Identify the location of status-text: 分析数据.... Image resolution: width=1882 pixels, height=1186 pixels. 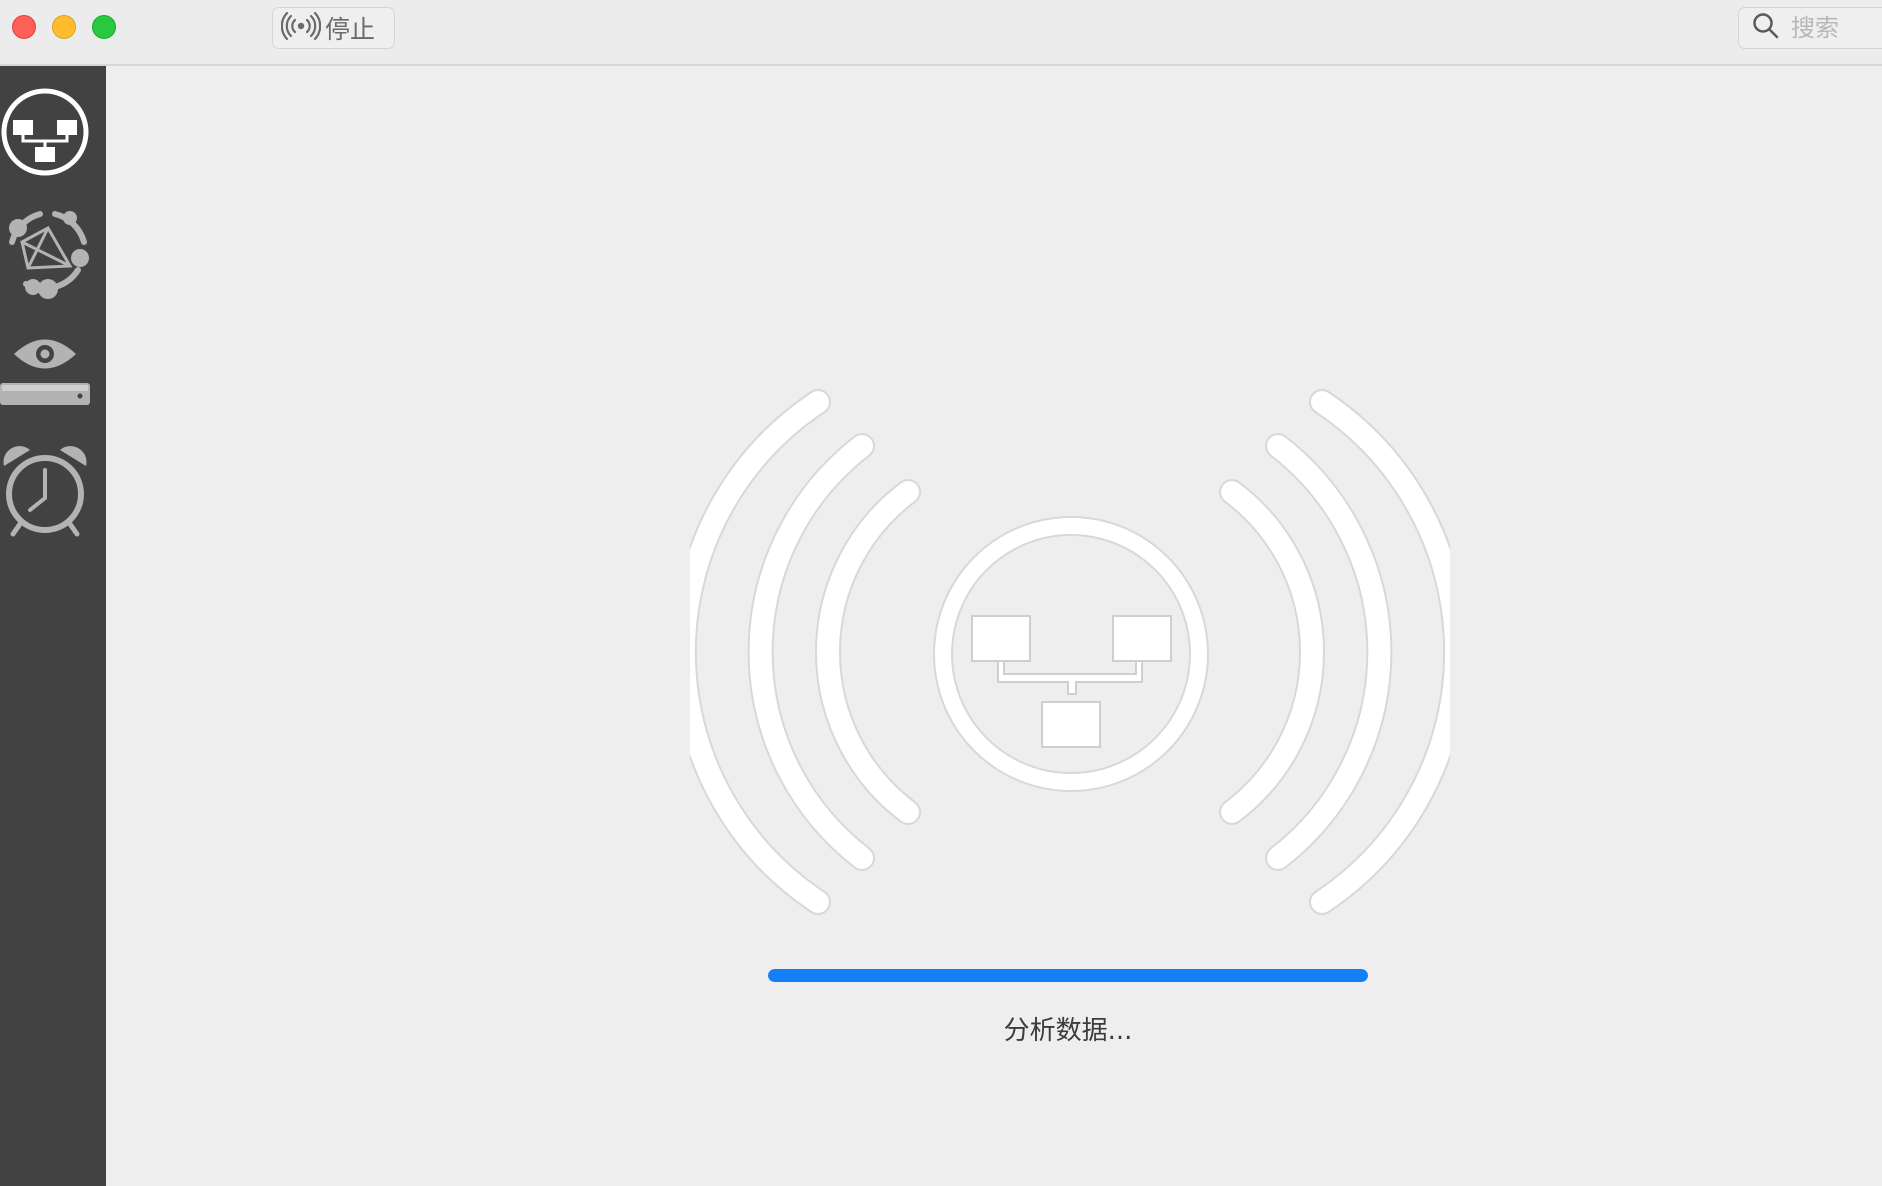
(1068, 1031).